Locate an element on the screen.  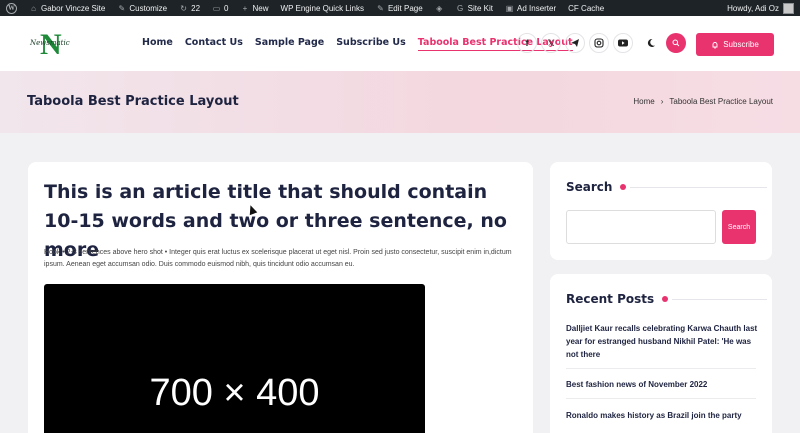
ad-inserter-menu: ▣ Ad Inserter is located at coordinates (530, 8).